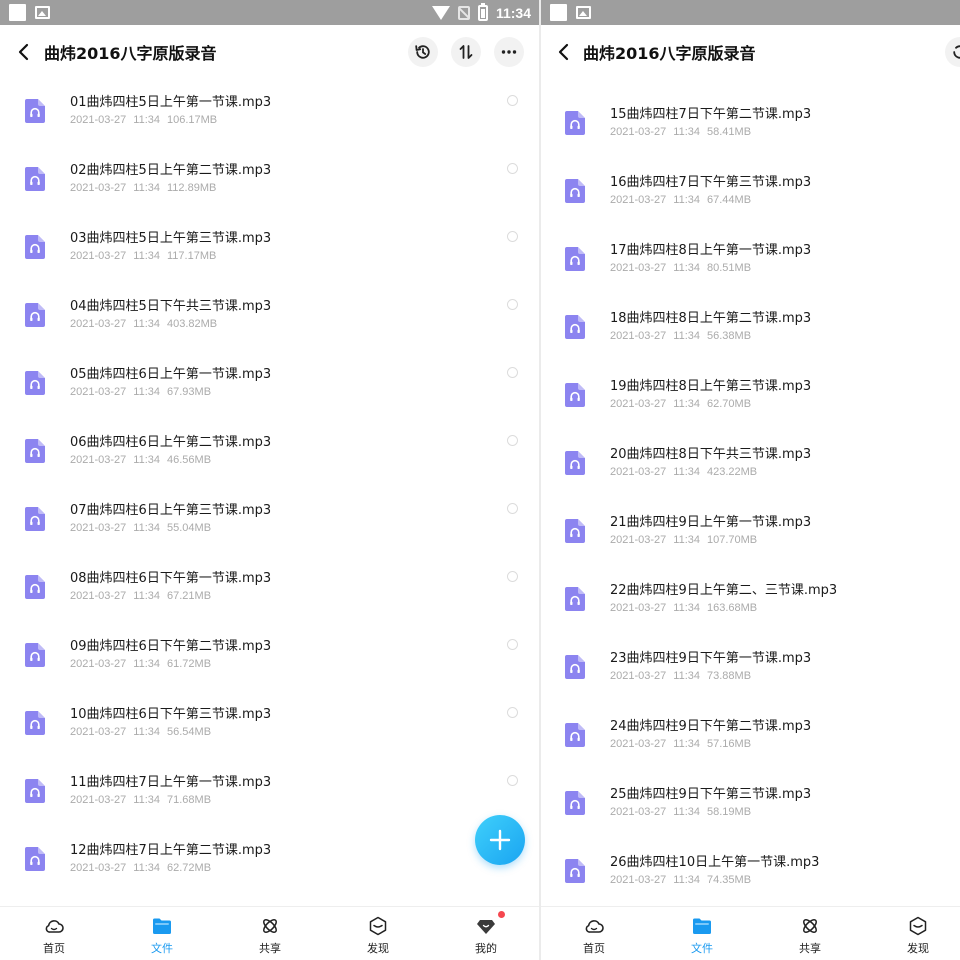 This screenshot has width=960, height=960. Describe the element at coordinates (269, 657) in the screenshot. I see `file-row: 09曲炜四柱6日下午第二节课.mp3 2021-03-27 11:34 61.72MB` at that location.